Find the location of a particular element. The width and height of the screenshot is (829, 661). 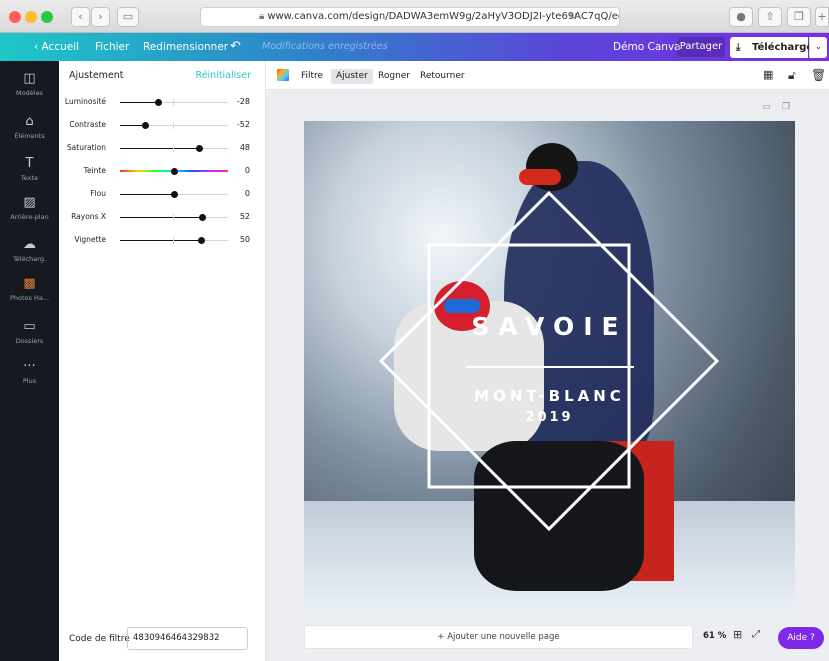

slider-label: Rayons X is located at coordinates (88, 216).